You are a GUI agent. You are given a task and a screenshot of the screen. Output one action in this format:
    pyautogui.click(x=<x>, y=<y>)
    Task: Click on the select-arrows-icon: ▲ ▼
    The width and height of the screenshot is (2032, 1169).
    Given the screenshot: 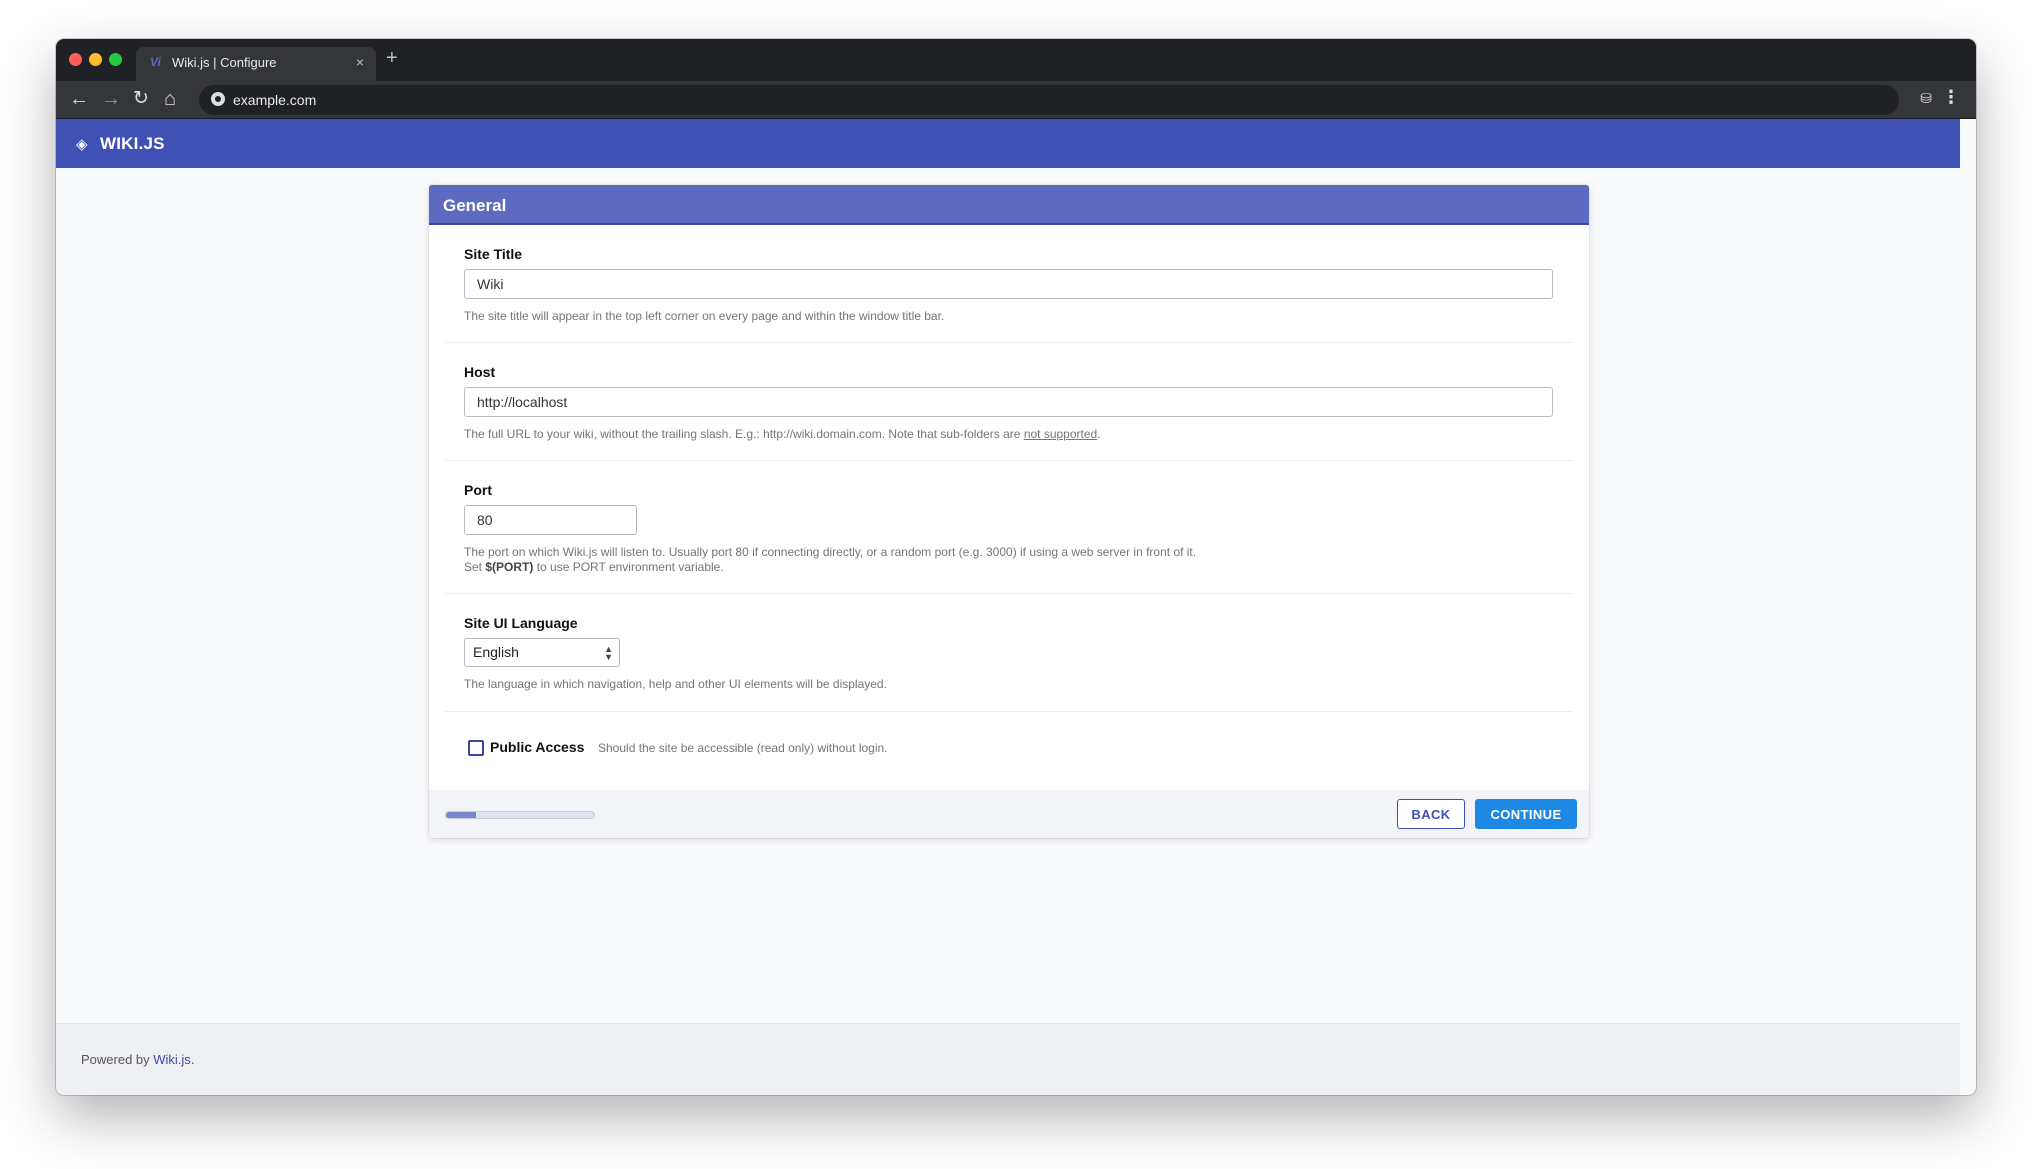 What is the action you would take?
    pyautogui.click(x=608, y=653)
    